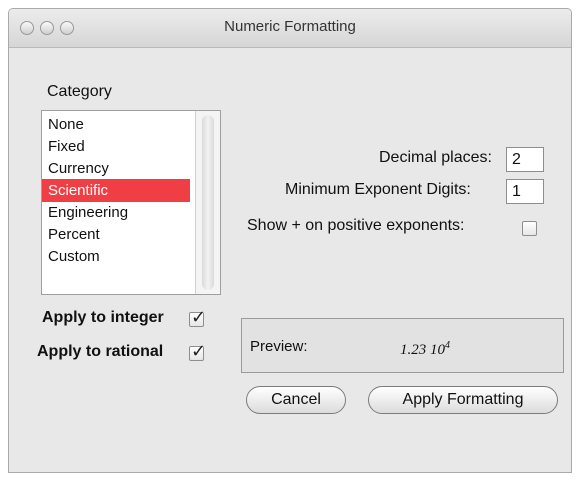 The image size is (581, 479). Describe the element at coordinates (116, 190) in the screenshot. I see `list-item-scientific: Scientific` at that location.